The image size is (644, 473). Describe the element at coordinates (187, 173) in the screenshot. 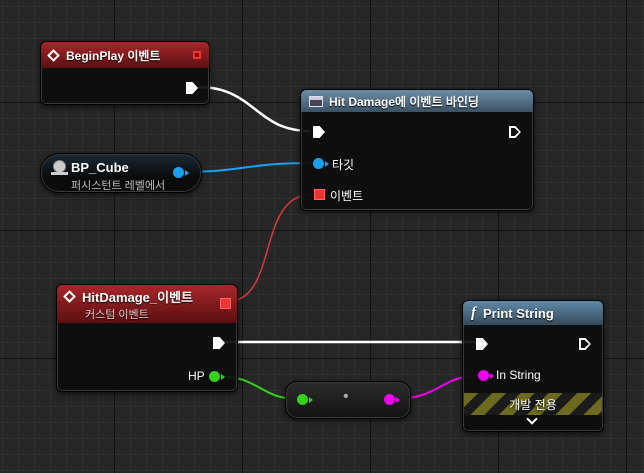

I see `object-pin-arrow-icon` at that location.